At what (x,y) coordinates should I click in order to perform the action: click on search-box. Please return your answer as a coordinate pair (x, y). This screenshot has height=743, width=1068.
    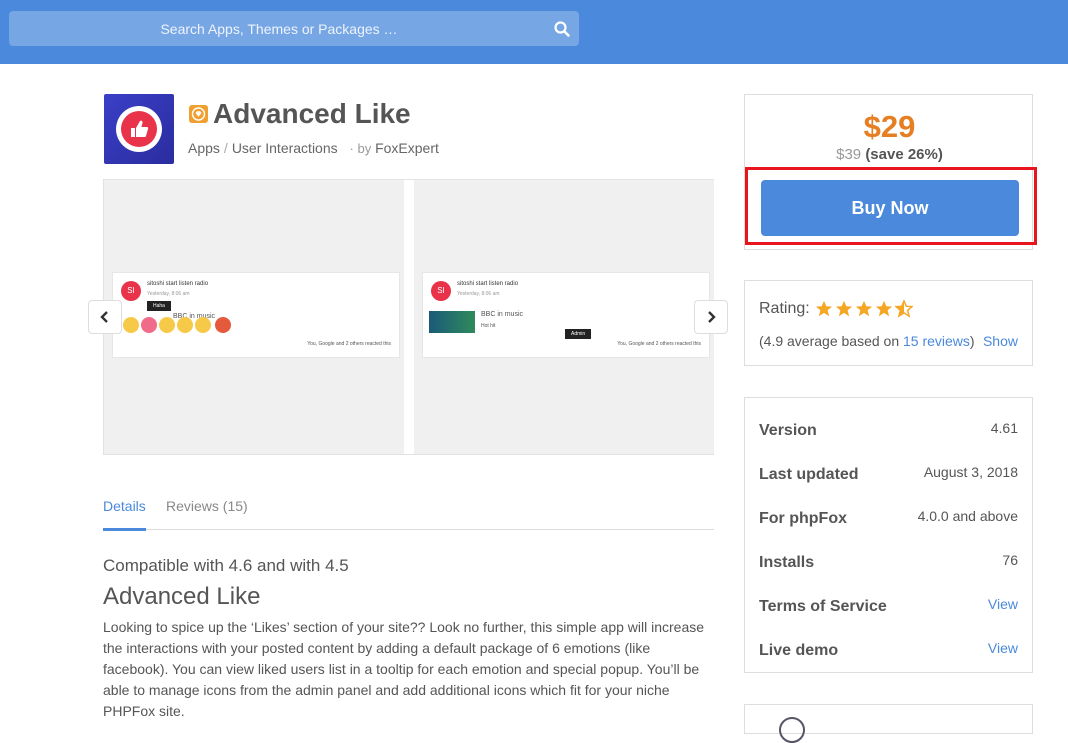
    Looking at the image, I should click on (294, 28).